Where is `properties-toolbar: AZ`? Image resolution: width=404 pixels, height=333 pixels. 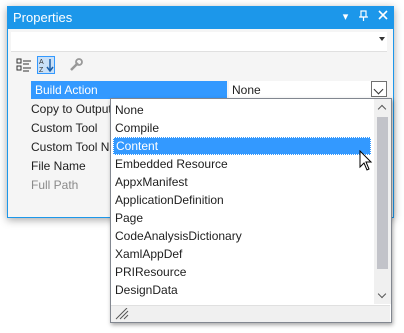
properties-toolbar: AZ is located at coordinates (199, 65).